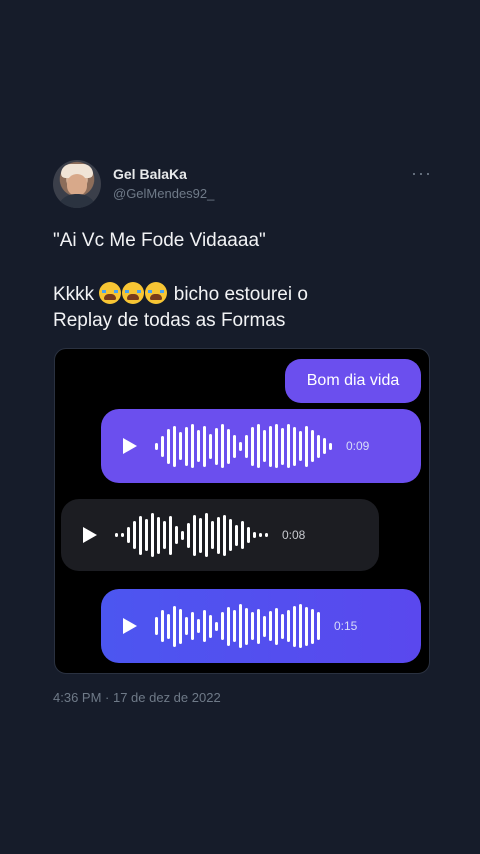 The height and width of the screenshot is (854, 480). Describe the element at coordinates (421, 173) in the screenshot. I see `more-options-icon: ···` at that location.